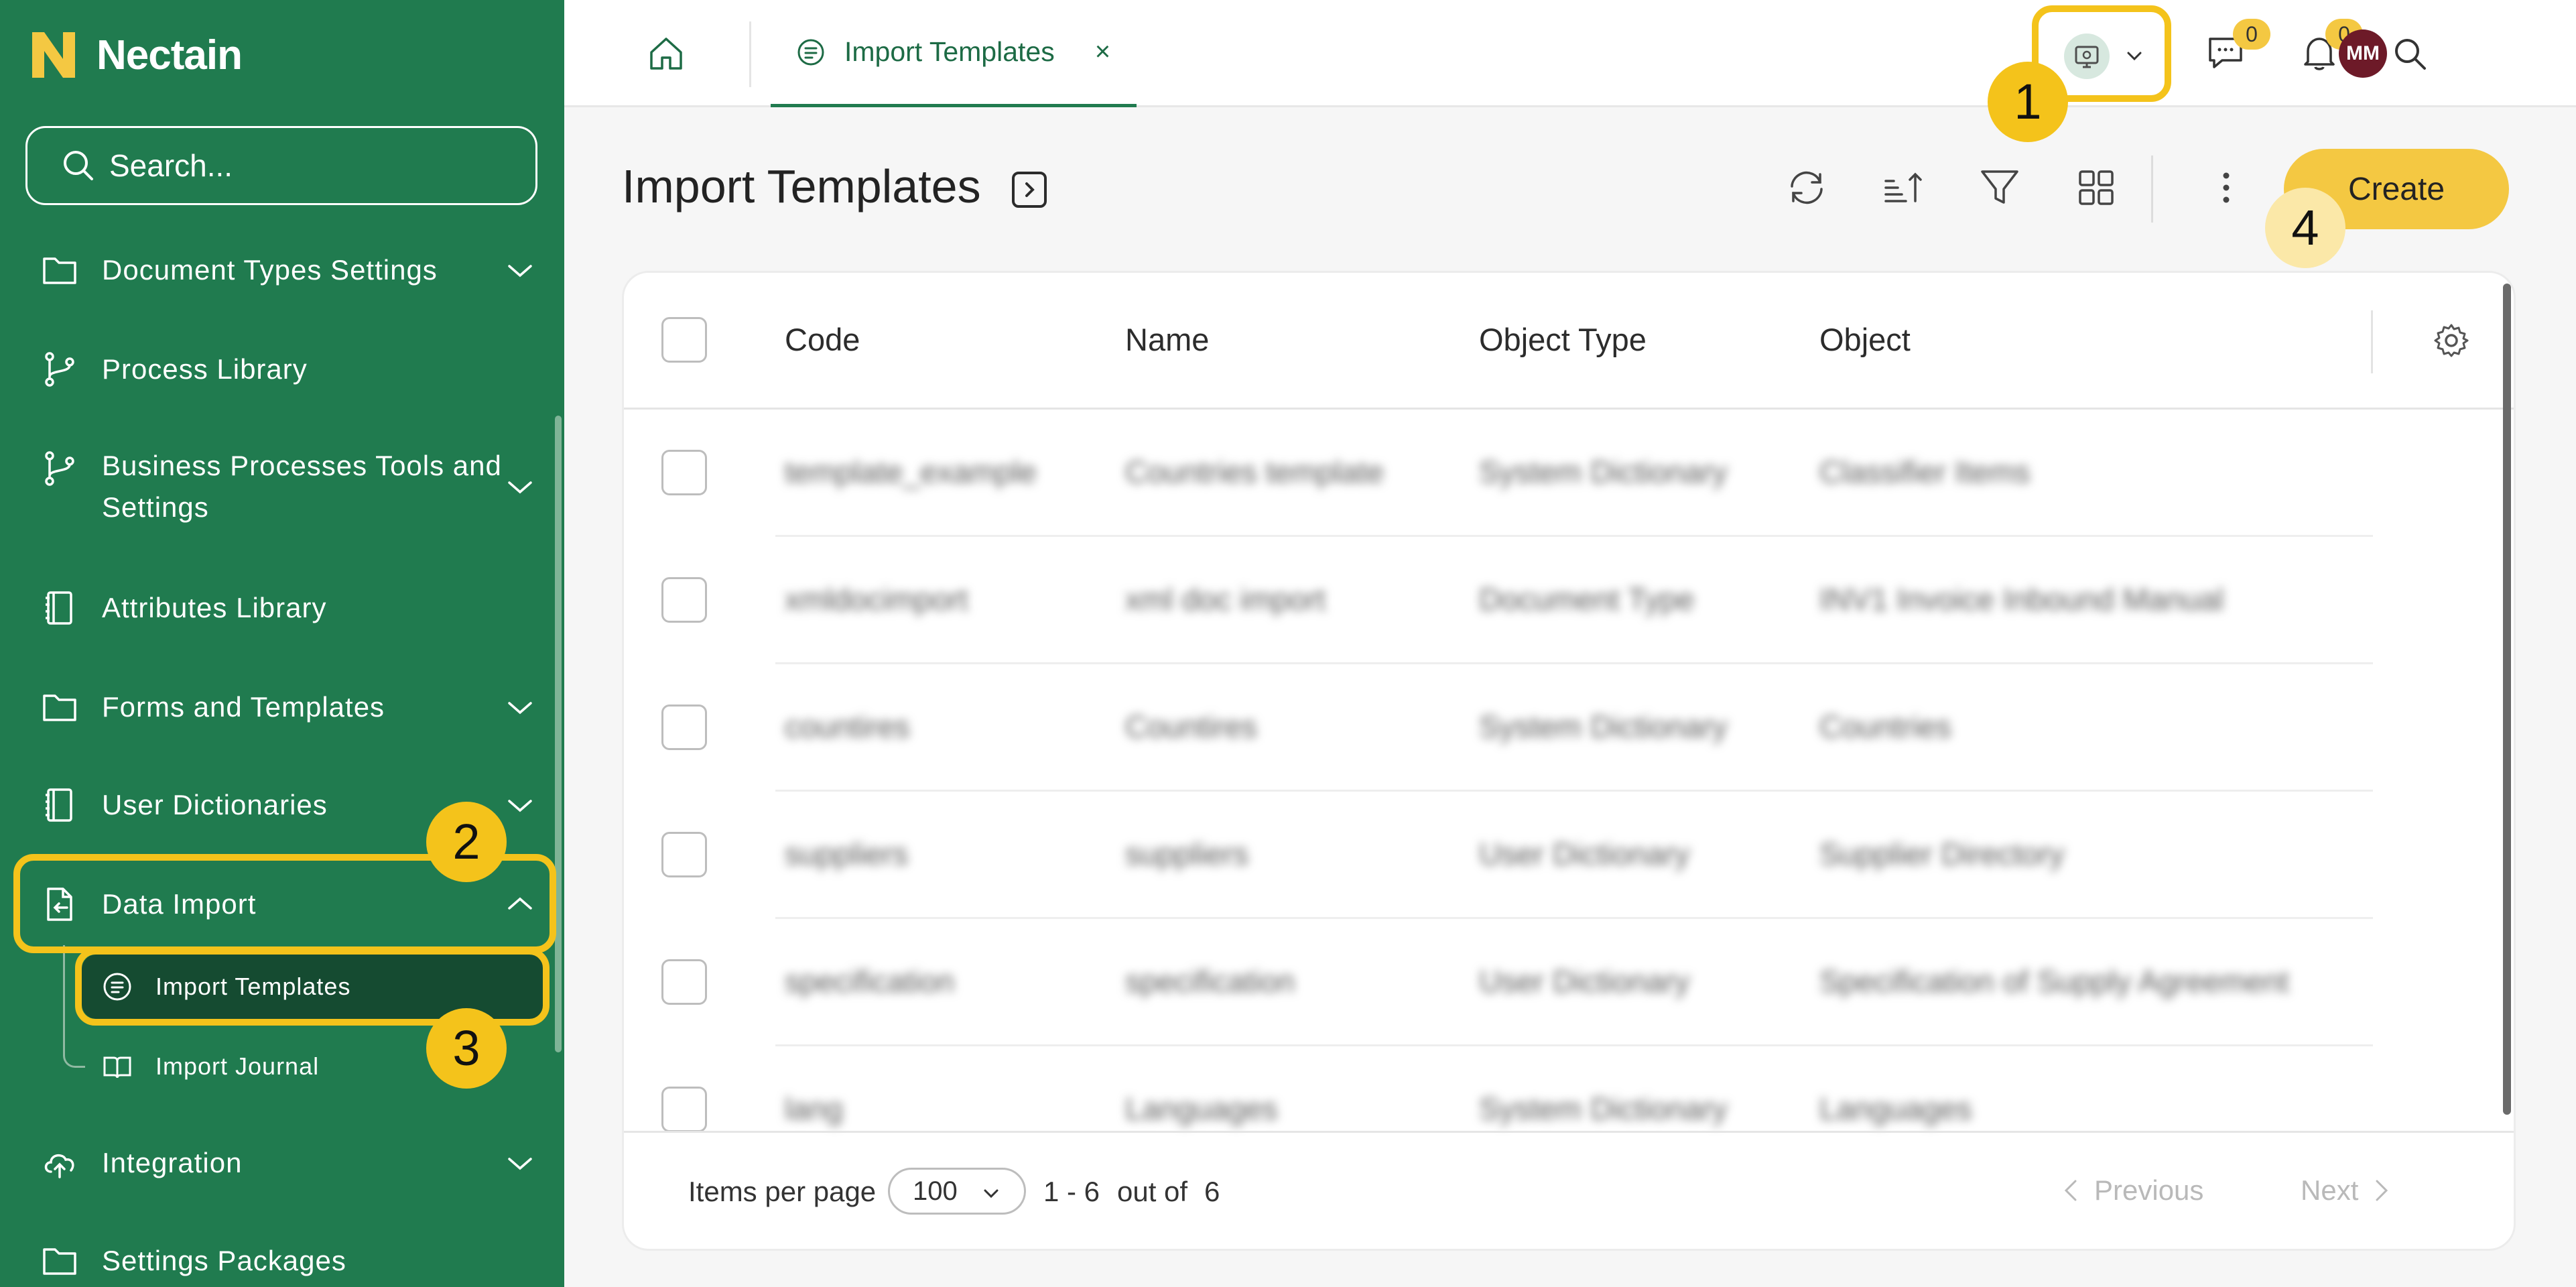 Image resolution: width=2576 pixels, height=1287 pixels. I want to click on callout-2: 2, so click(466, 842).